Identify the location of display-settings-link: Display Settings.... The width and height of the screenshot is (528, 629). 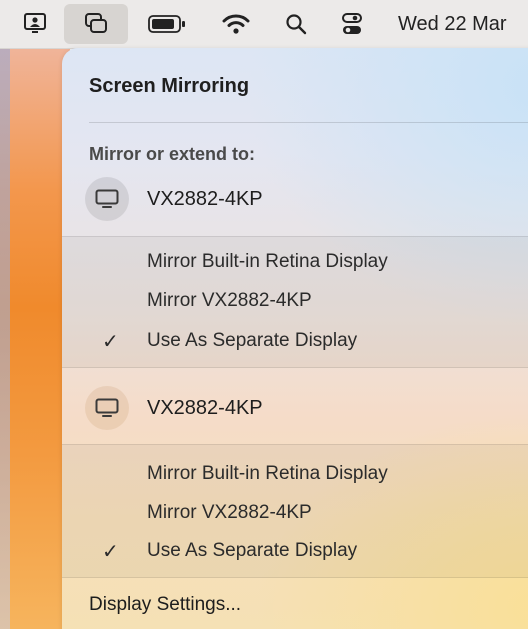
(165, 605).